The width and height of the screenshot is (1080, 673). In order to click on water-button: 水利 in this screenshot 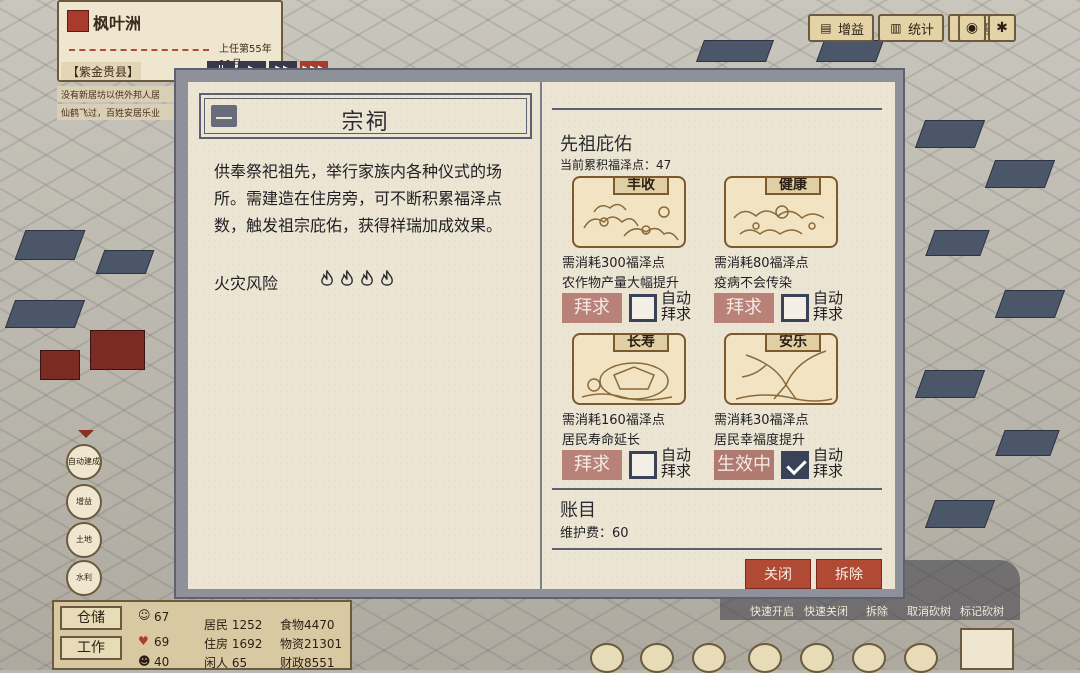, I will do `click(84, 578)`.